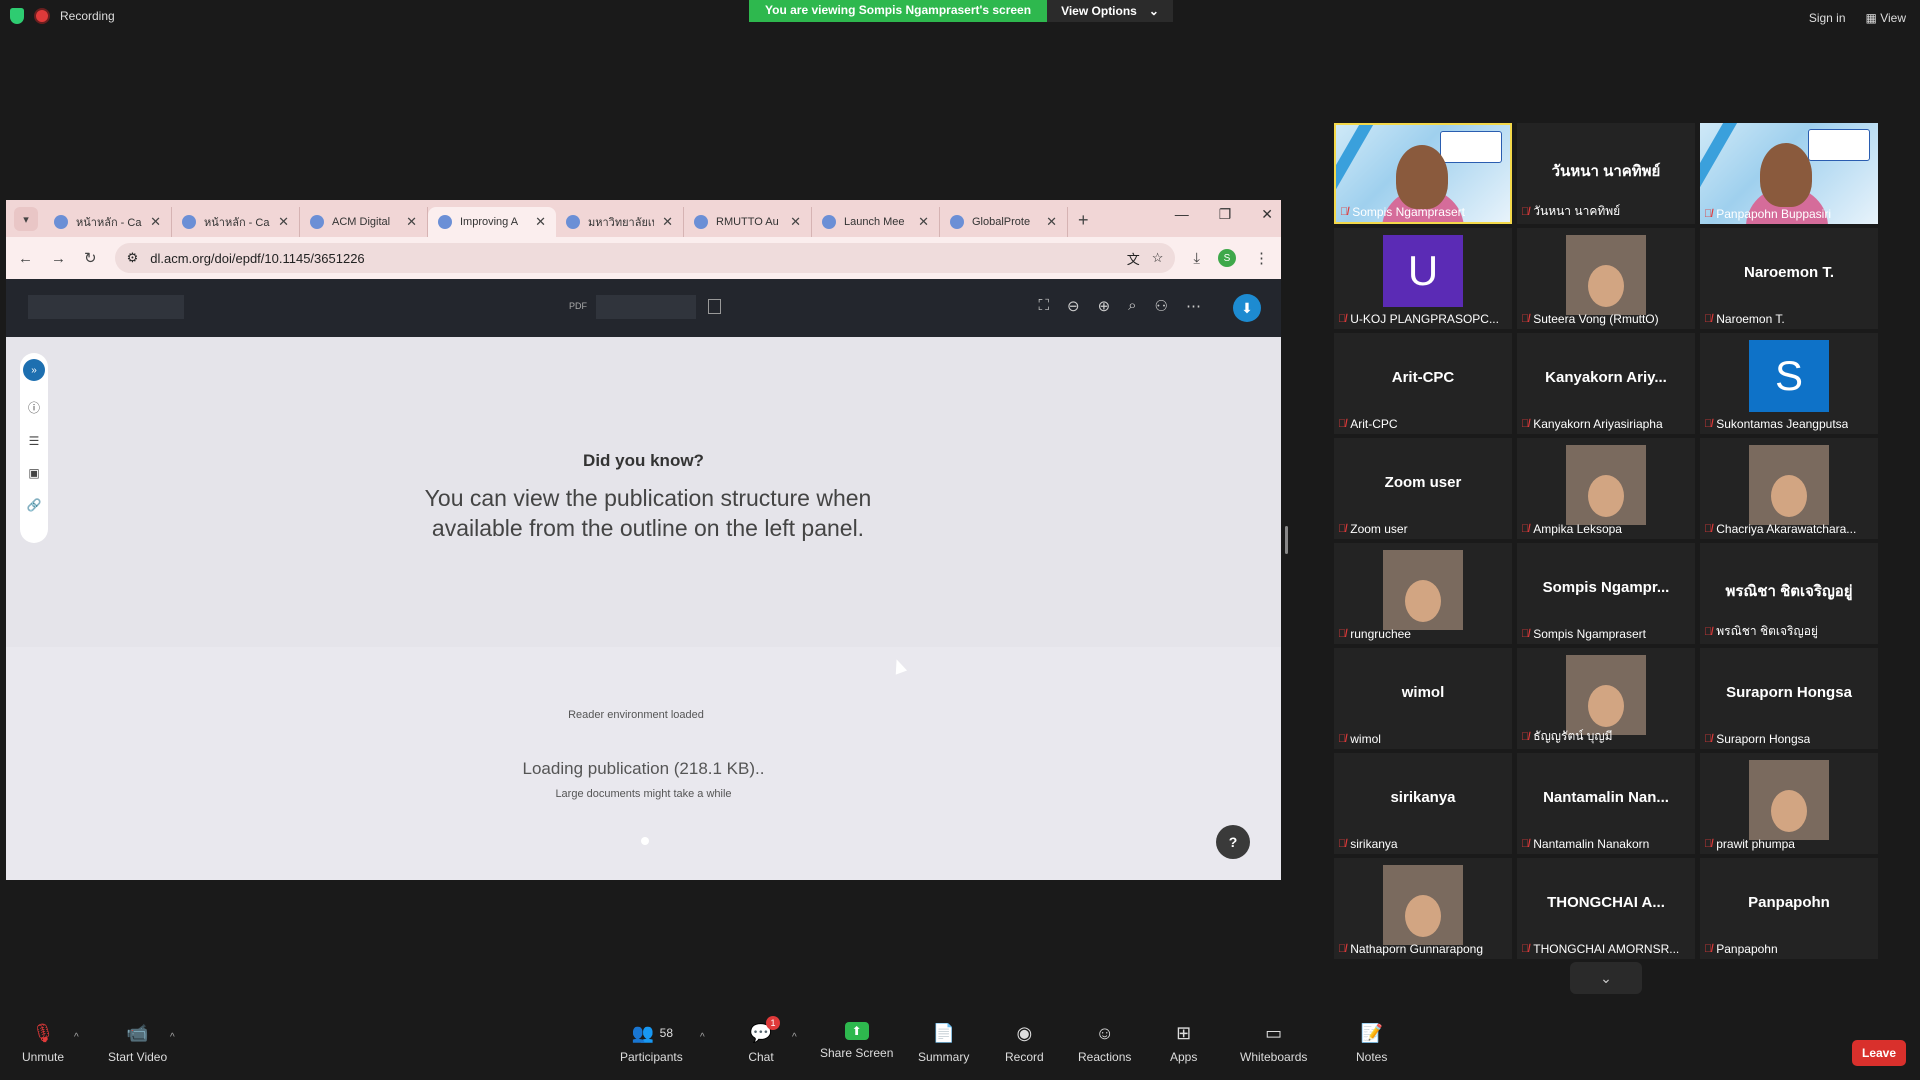 Image resolution: width=1920 pixels, height=1080 pixels. I want to click on video-options-caret-icon: ^, so click(172, 1037).